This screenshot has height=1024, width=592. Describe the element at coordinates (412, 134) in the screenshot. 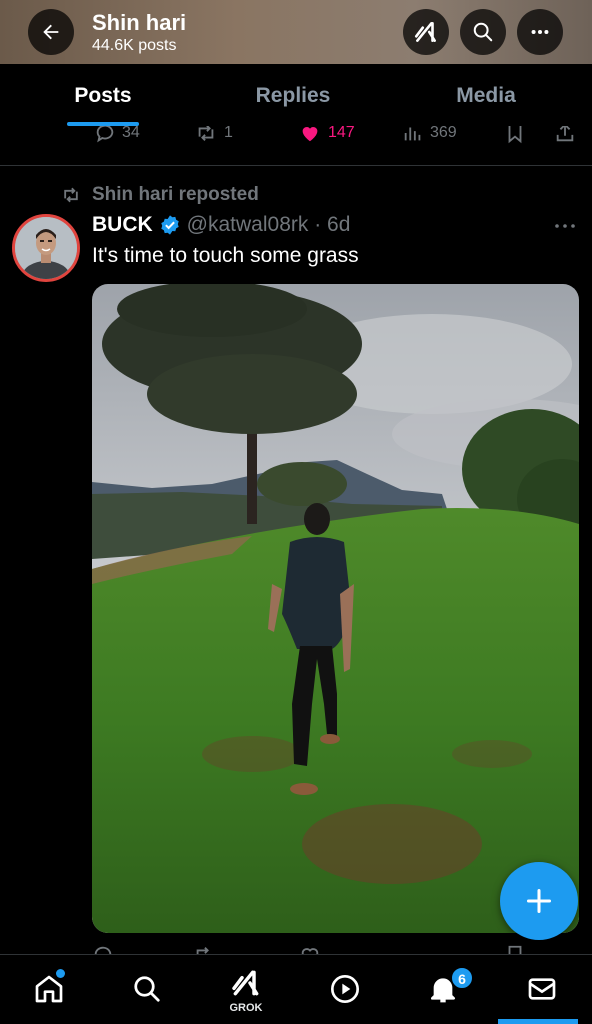

I see `views-bar-icon` at that location.